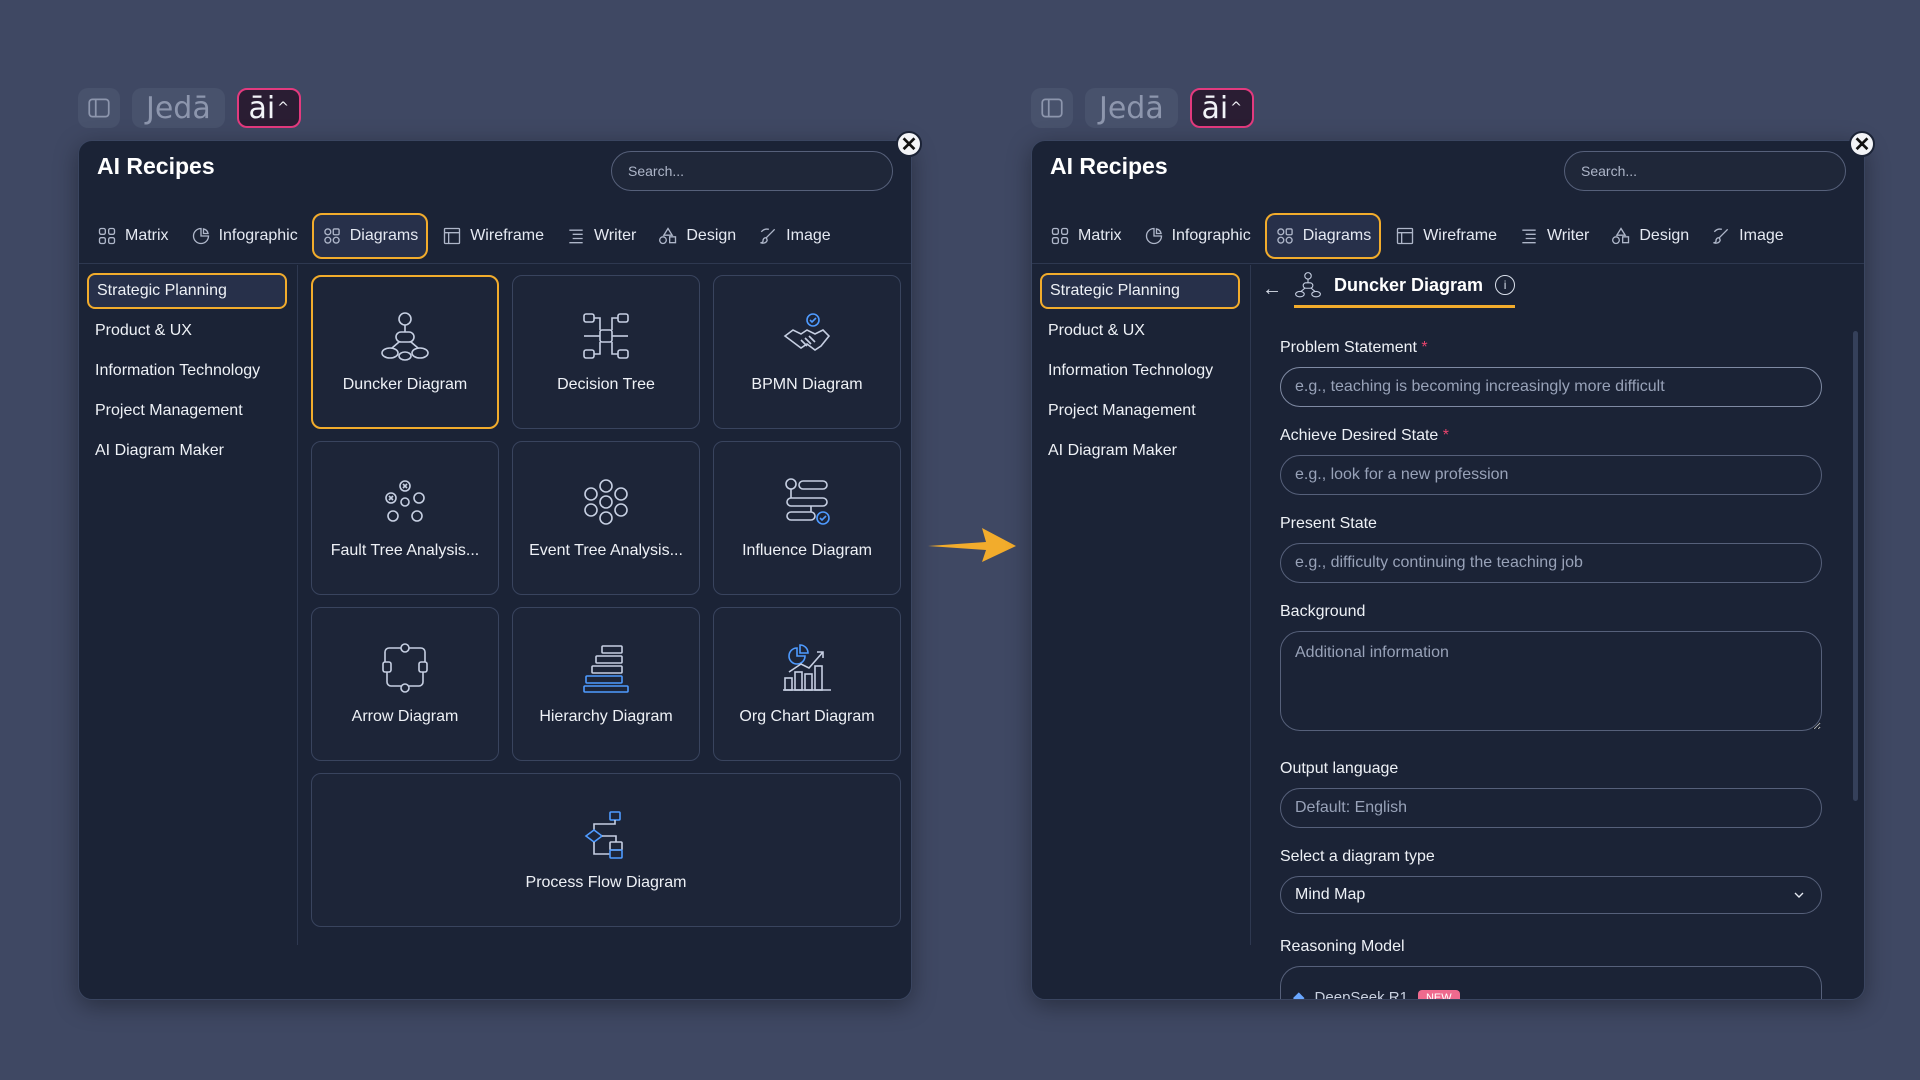  I want to click on shapes-icon, so click(332, 236).